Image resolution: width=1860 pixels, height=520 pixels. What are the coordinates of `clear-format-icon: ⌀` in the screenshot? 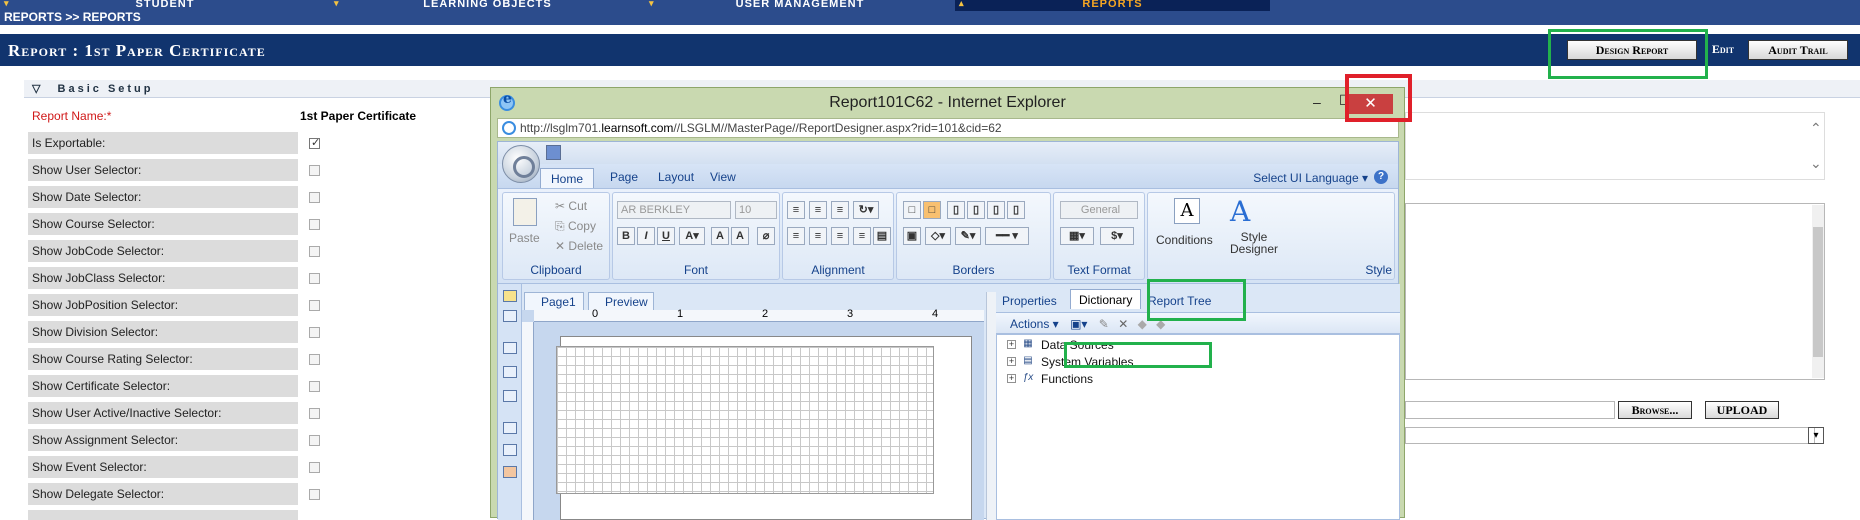 It's located at (766, 236).